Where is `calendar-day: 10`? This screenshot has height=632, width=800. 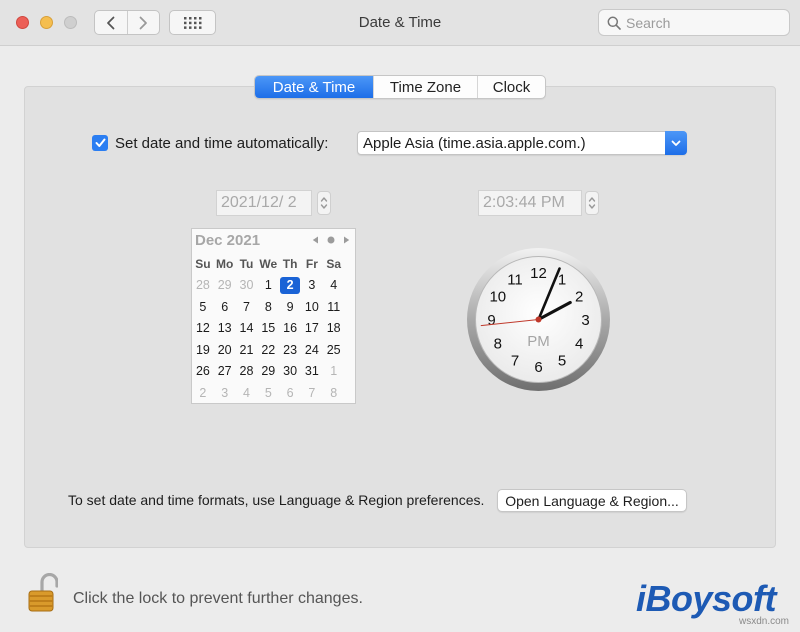
calendar-day: 10 is located at coordinates (312, 307).